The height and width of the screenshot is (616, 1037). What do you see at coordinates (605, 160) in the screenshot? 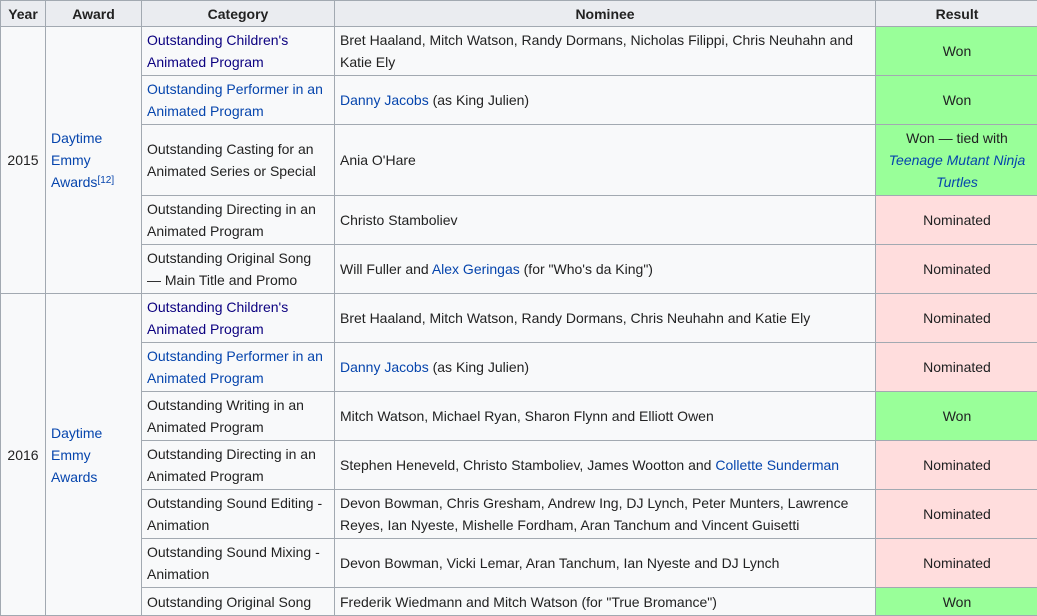
I see `nominee-cell: Ania O'Hare` at bounding box center [605, 160].